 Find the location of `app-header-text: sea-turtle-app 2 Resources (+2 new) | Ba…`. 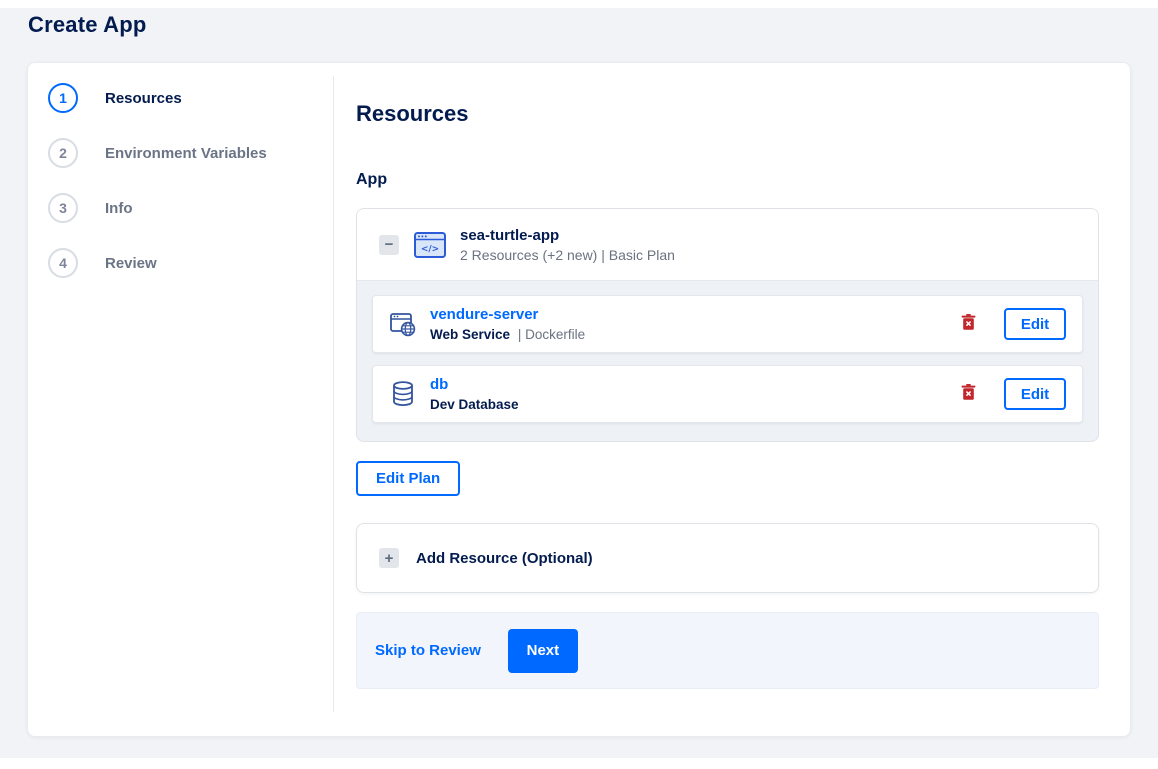

app-header-text: sea-turtle-app 2 Resources (+2 new) | Ba… is located at coordinates (567, 245).